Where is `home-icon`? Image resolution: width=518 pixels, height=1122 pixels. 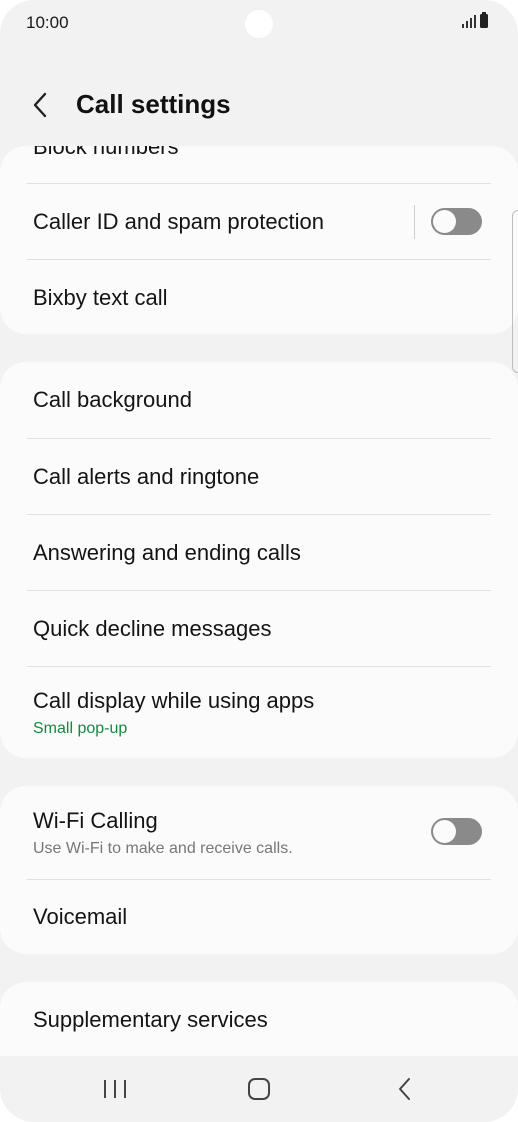
home-icon is located at coordinates (259, 1089).